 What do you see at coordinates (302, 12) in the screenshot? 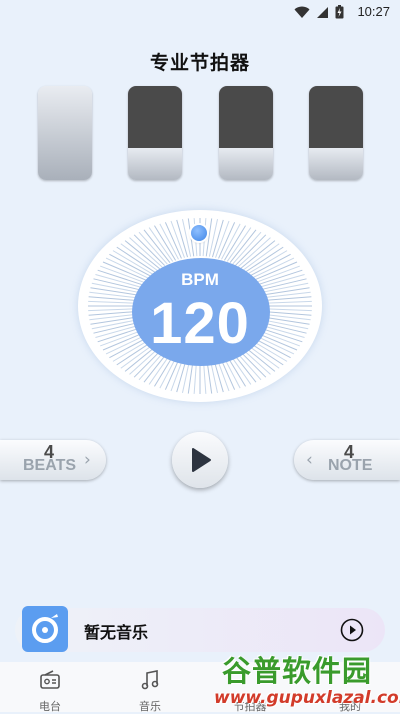
I see `wifi-icon` at bounding box center [302, 12].